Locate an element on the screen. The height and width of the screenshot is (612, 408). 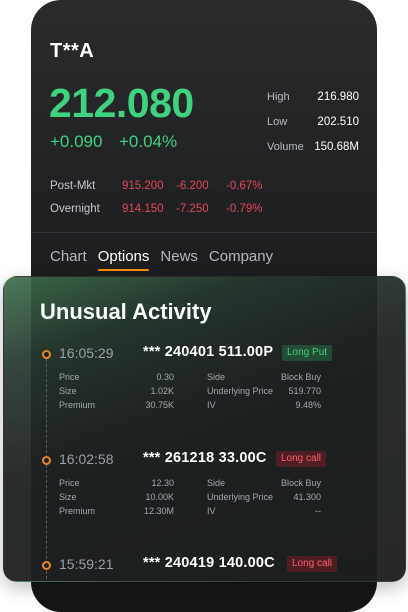
stat-volume: Volume 150.68M is located at coordinates (313, 146).